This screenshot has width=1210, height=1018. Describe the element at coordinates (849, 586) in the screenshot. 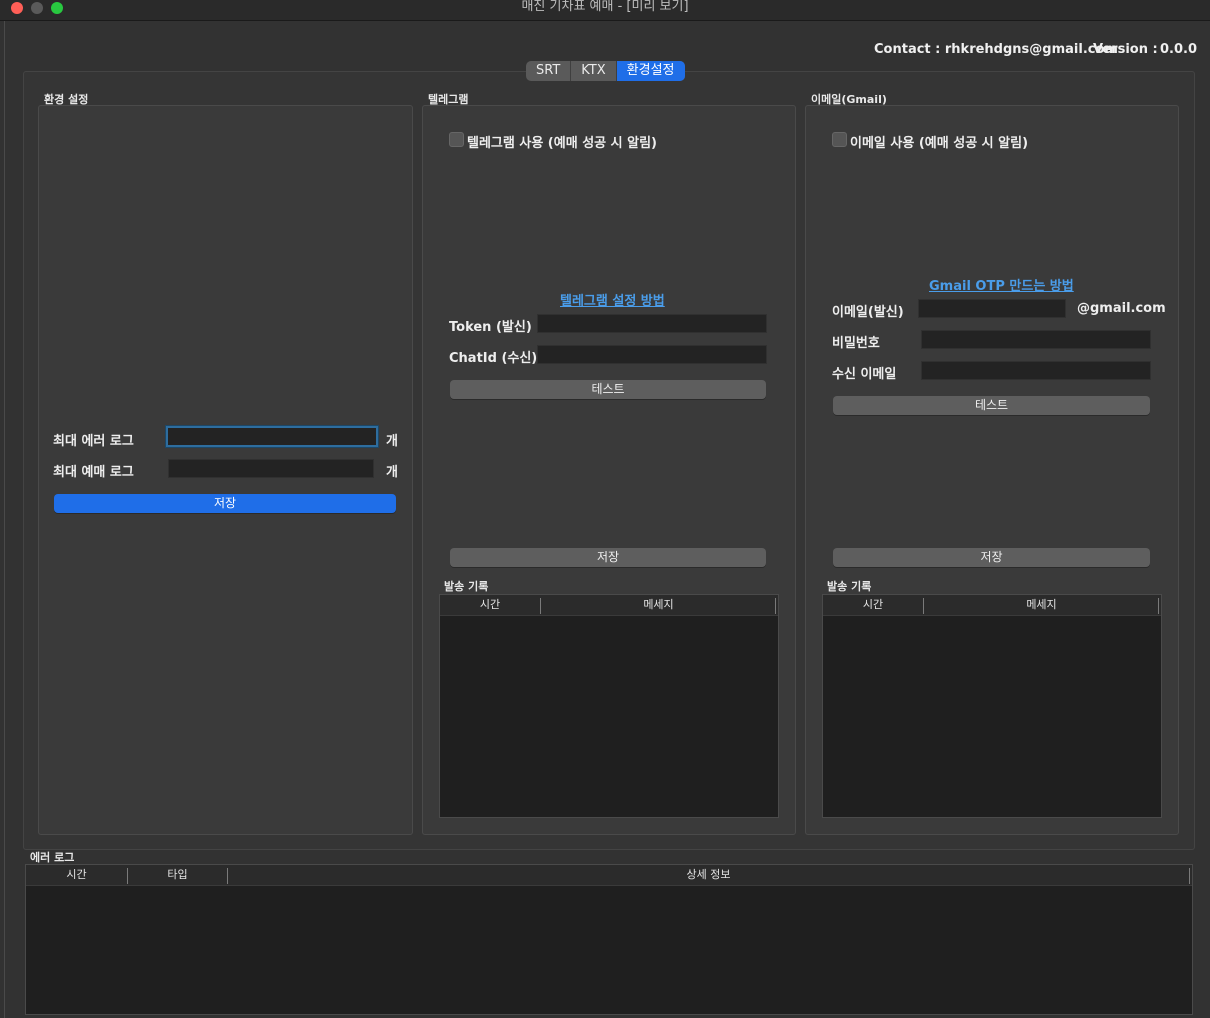

I see `email-history-title: 발송 기록` at that location.